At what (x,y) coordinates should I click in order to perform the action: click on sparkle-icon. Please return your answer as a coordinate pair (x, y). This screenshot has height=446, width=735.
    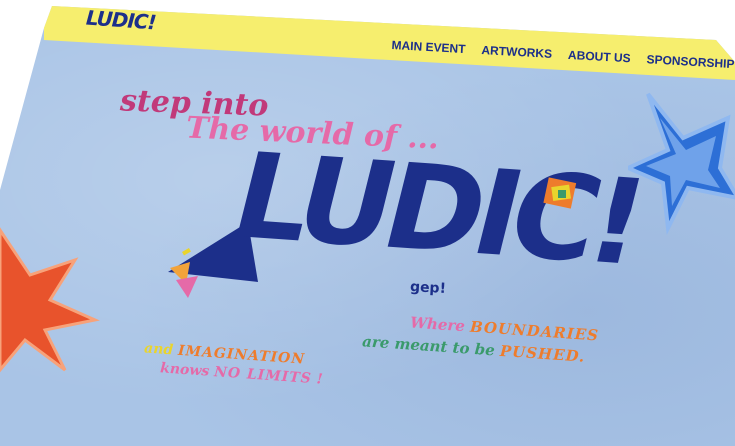
    Looking at the image, I should click on (560, 193).